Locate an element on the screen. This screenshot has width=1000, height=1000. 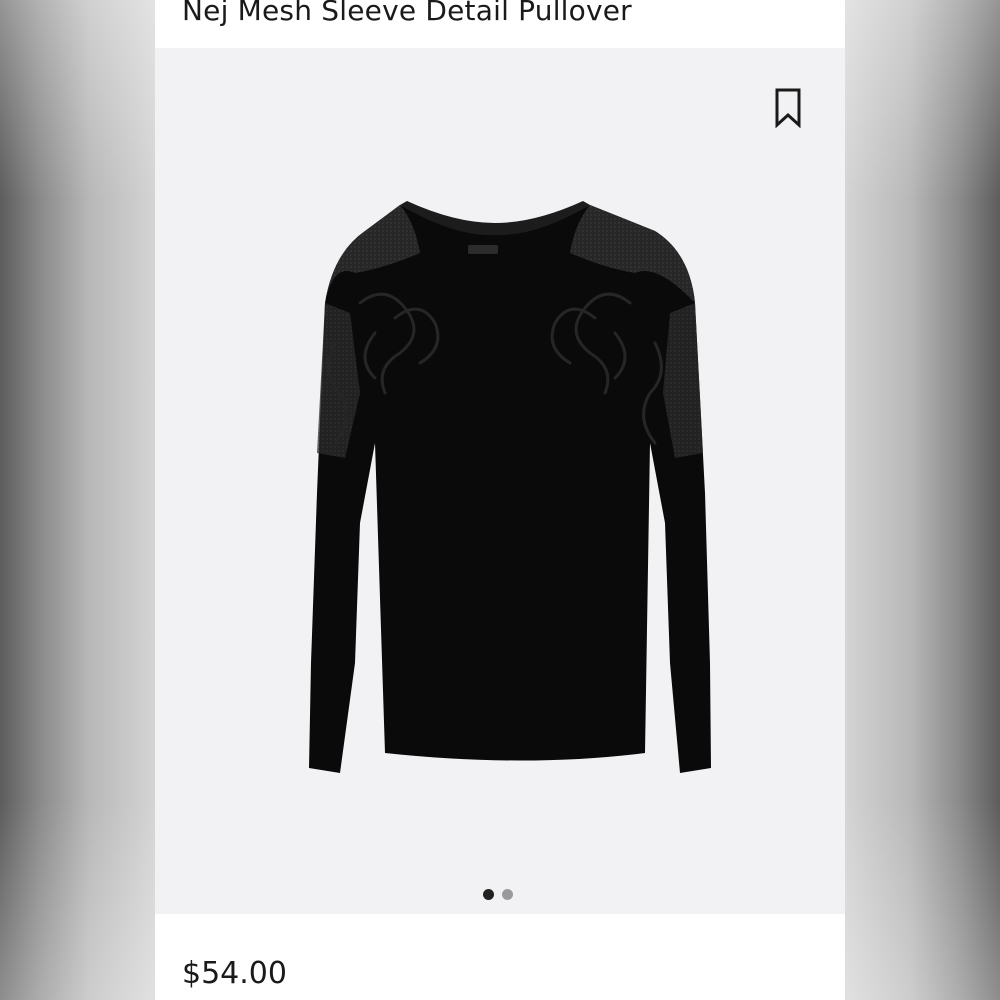
carousel-indicator is located at coordinates (498, 894).